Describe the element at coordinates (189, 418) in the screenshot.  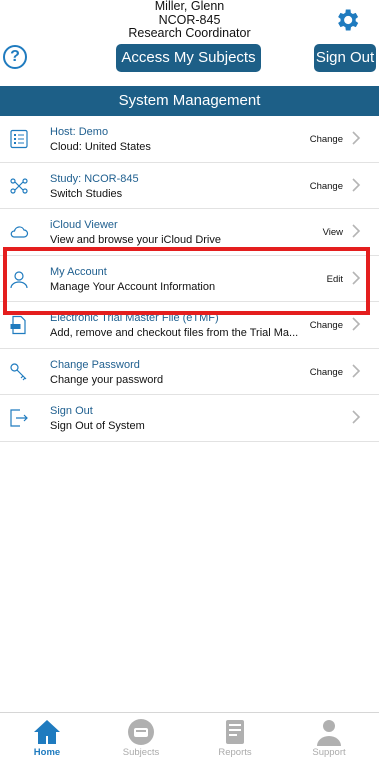
I see `menu-item-sign-out: Sign Out Sign Out of System` at that location.